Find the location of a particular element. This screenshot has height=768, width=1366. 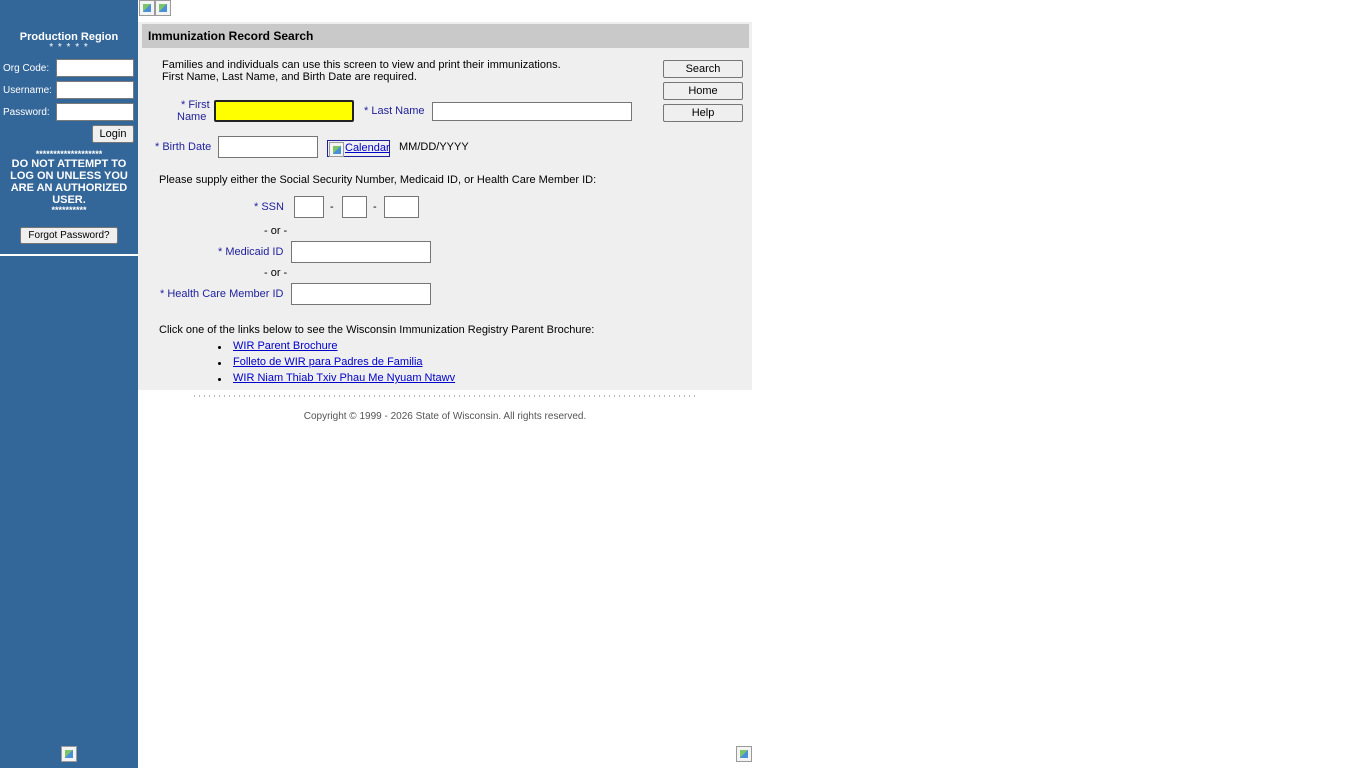

footer-image is located at coordinates (744, 754).